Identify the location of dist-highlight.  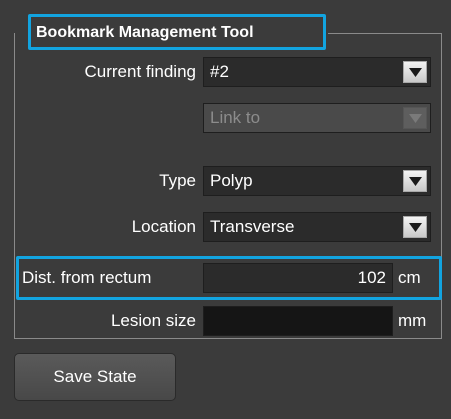
(229, 278).